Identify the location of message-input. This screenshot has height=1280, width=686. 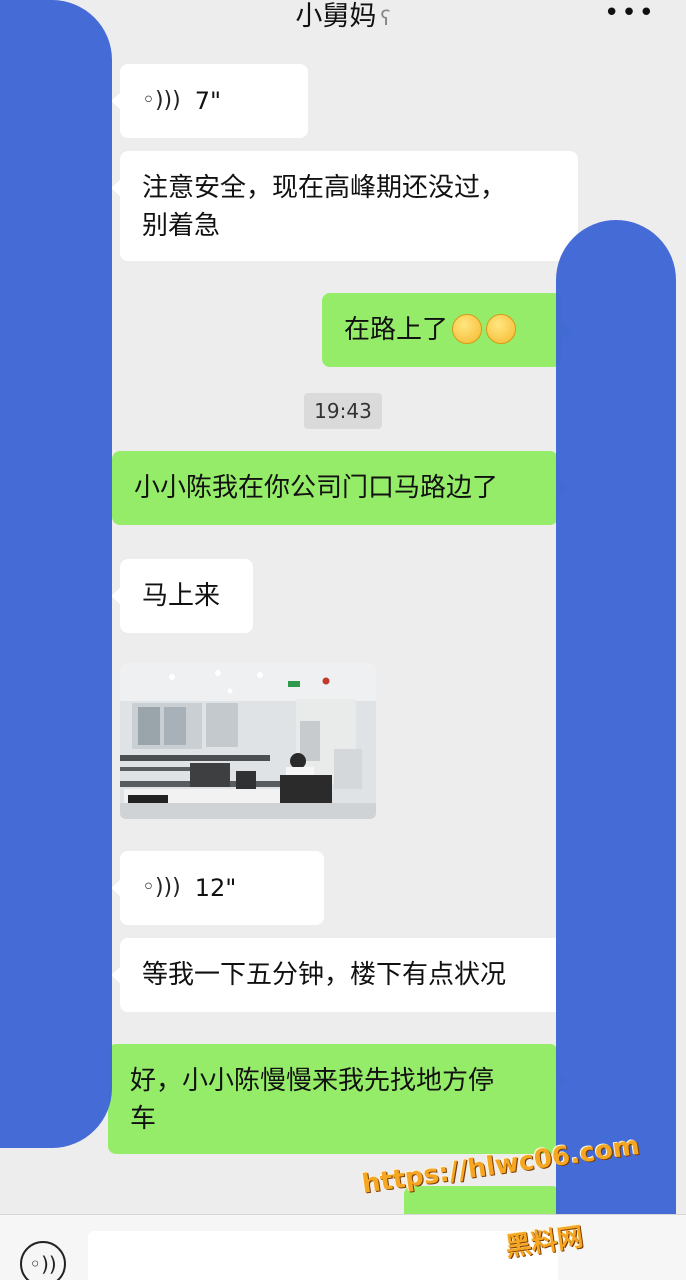
(323, 1255).